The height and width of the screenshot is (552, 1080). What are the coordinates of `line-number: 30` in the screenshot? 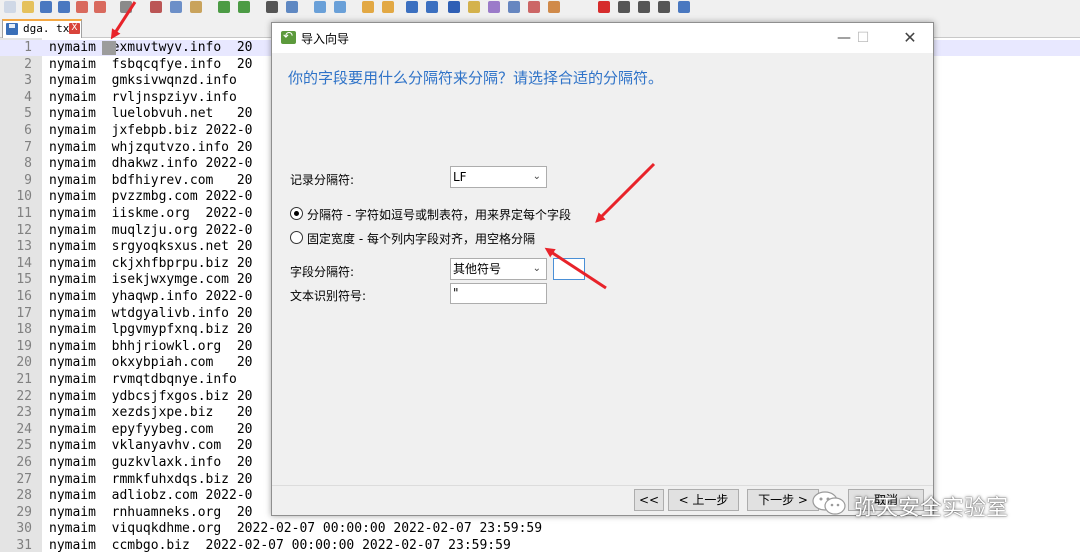 It's located at (24, 529).